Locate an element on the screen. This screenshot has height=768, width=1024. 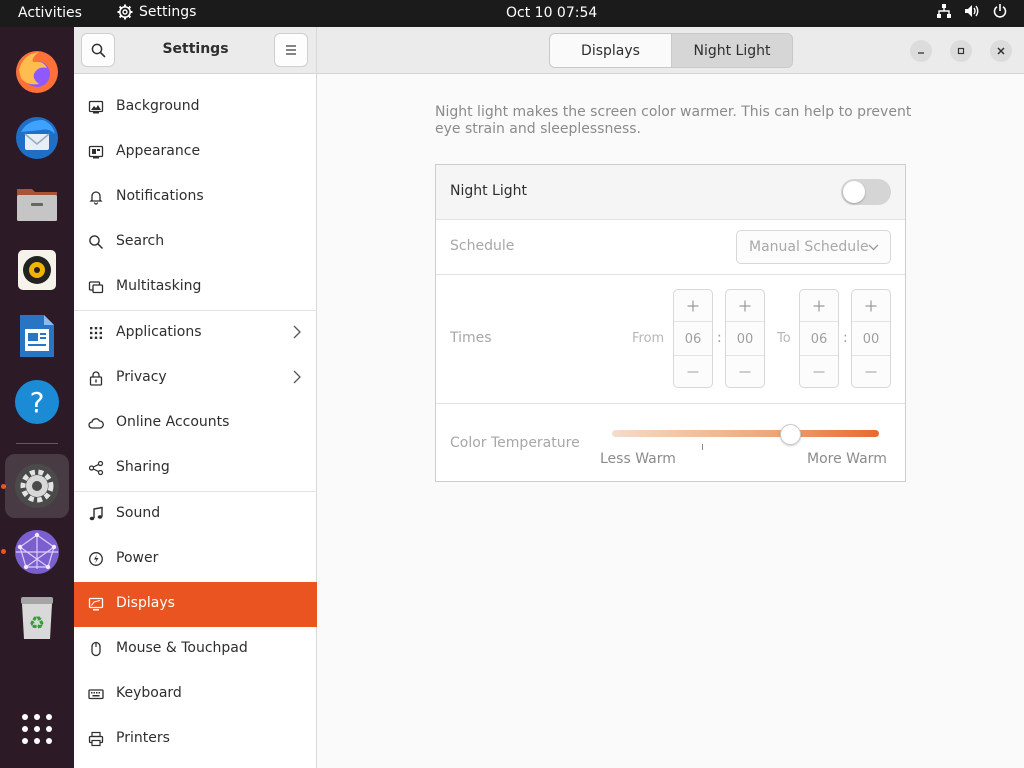
minimize-button is located at coordinates (921, 51).